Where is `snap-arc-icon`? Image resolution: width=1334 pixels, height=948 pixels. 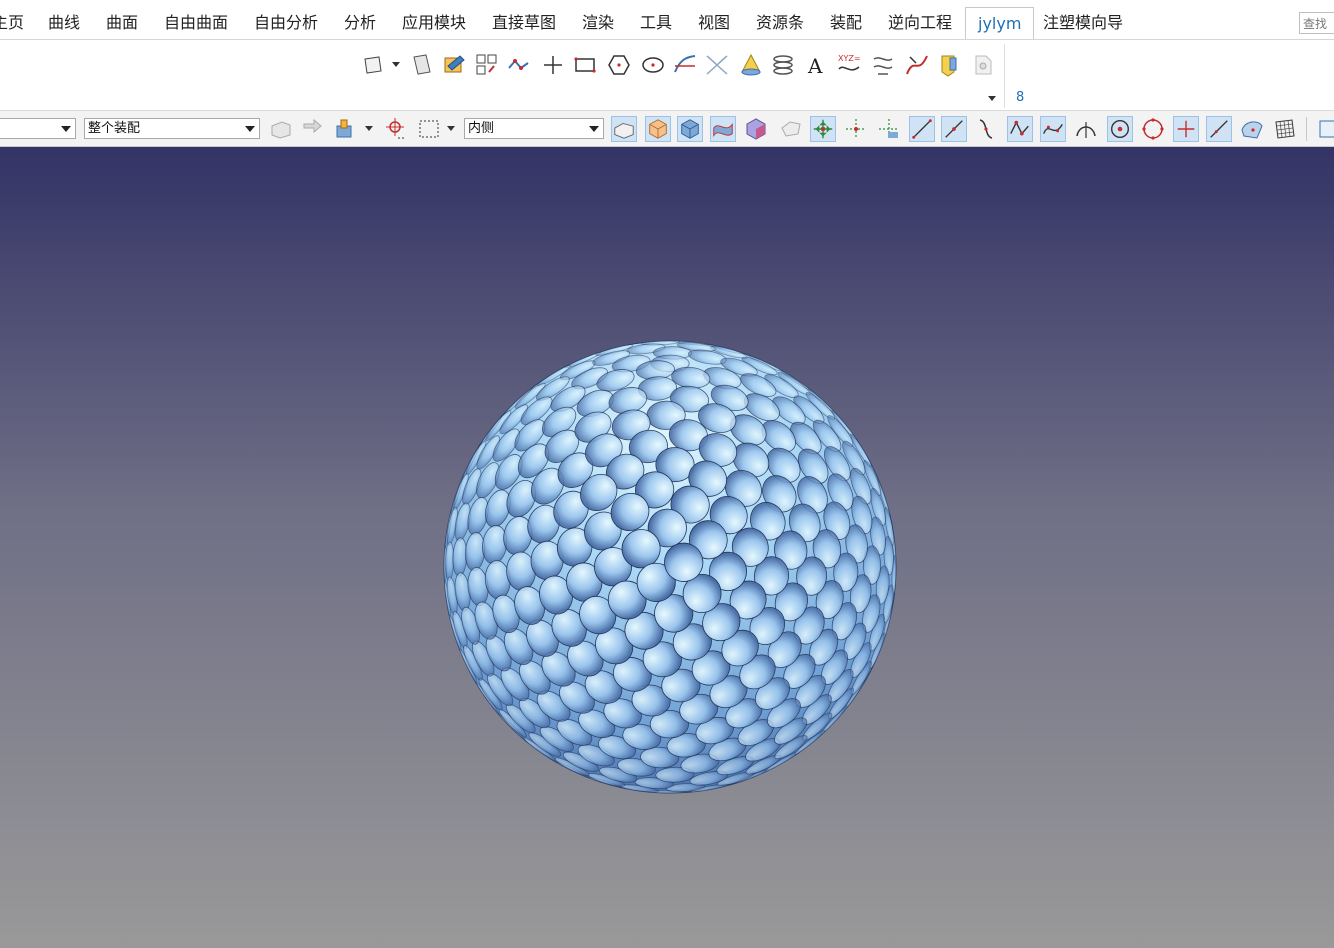
snap-arc-icon is located at coordinates (1086, 129).